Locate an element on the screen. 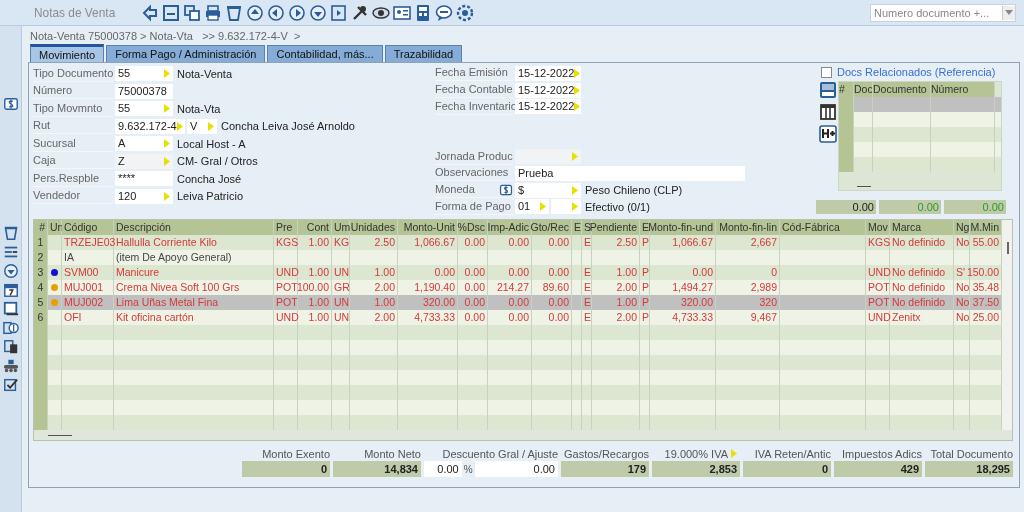 The image size is (1024, 512). calculator-icon is located at coordinates (423, 12).